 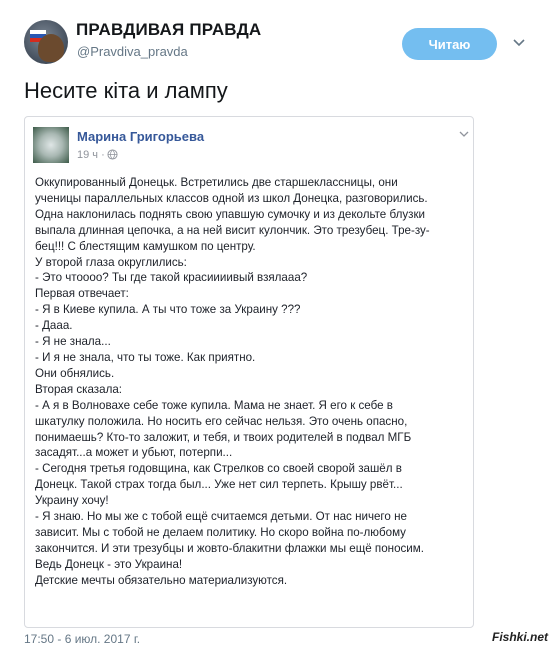 I want to click on display-name: ПРАВДИВАЯ ПРАВДА, so click(x=168, y=30).